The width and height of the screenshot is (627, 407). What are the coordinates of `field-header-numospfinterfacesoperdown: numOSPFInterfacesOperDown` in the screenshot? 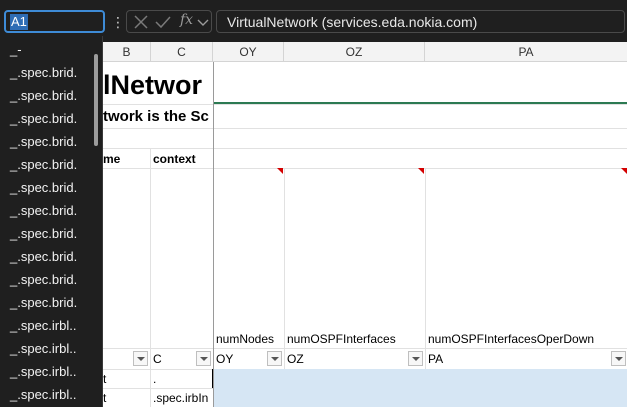 It's located at (527, 339).